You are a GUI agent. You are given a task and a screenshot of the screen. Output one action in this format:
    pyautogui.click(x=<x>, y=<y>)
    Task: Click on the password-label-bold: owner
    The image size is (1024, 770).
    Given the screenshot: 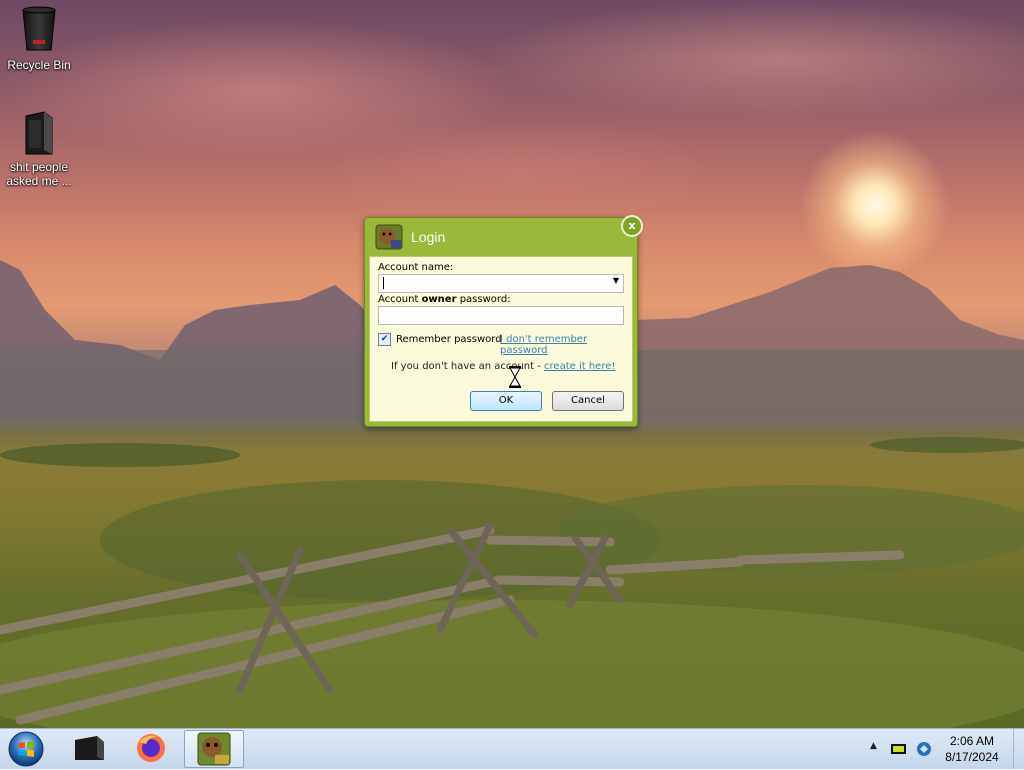 What is the action you would take?
    pyautogui.click(x=439, y=299)
    